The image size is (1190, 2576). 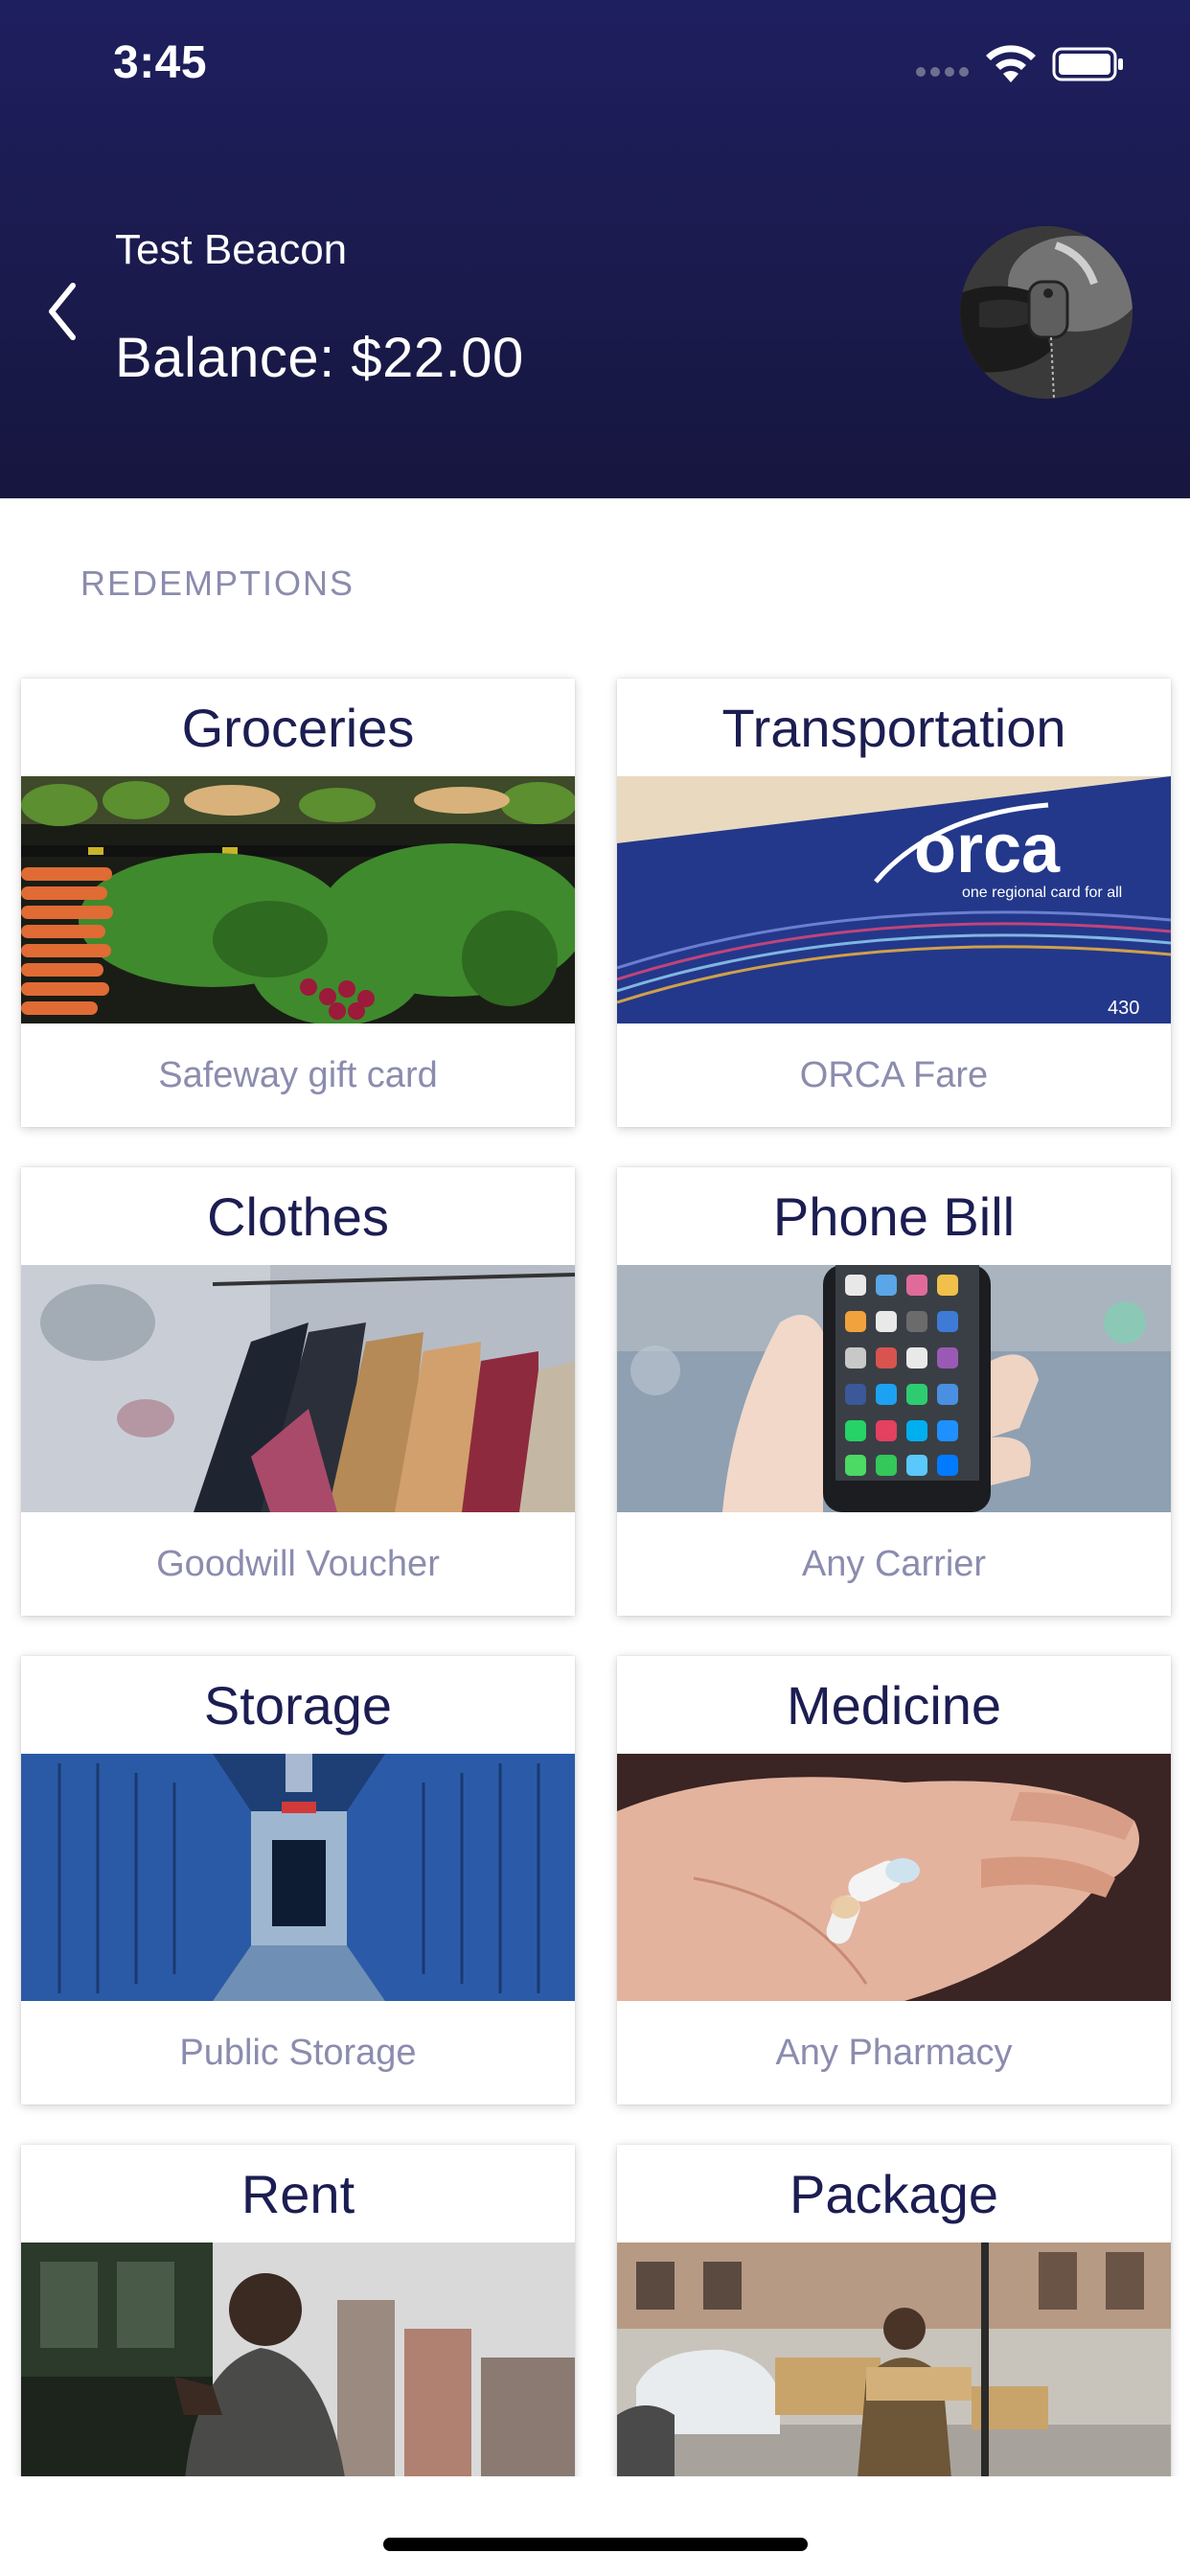 I want to click on status-time: 3:45, so click(x=160, y=63).